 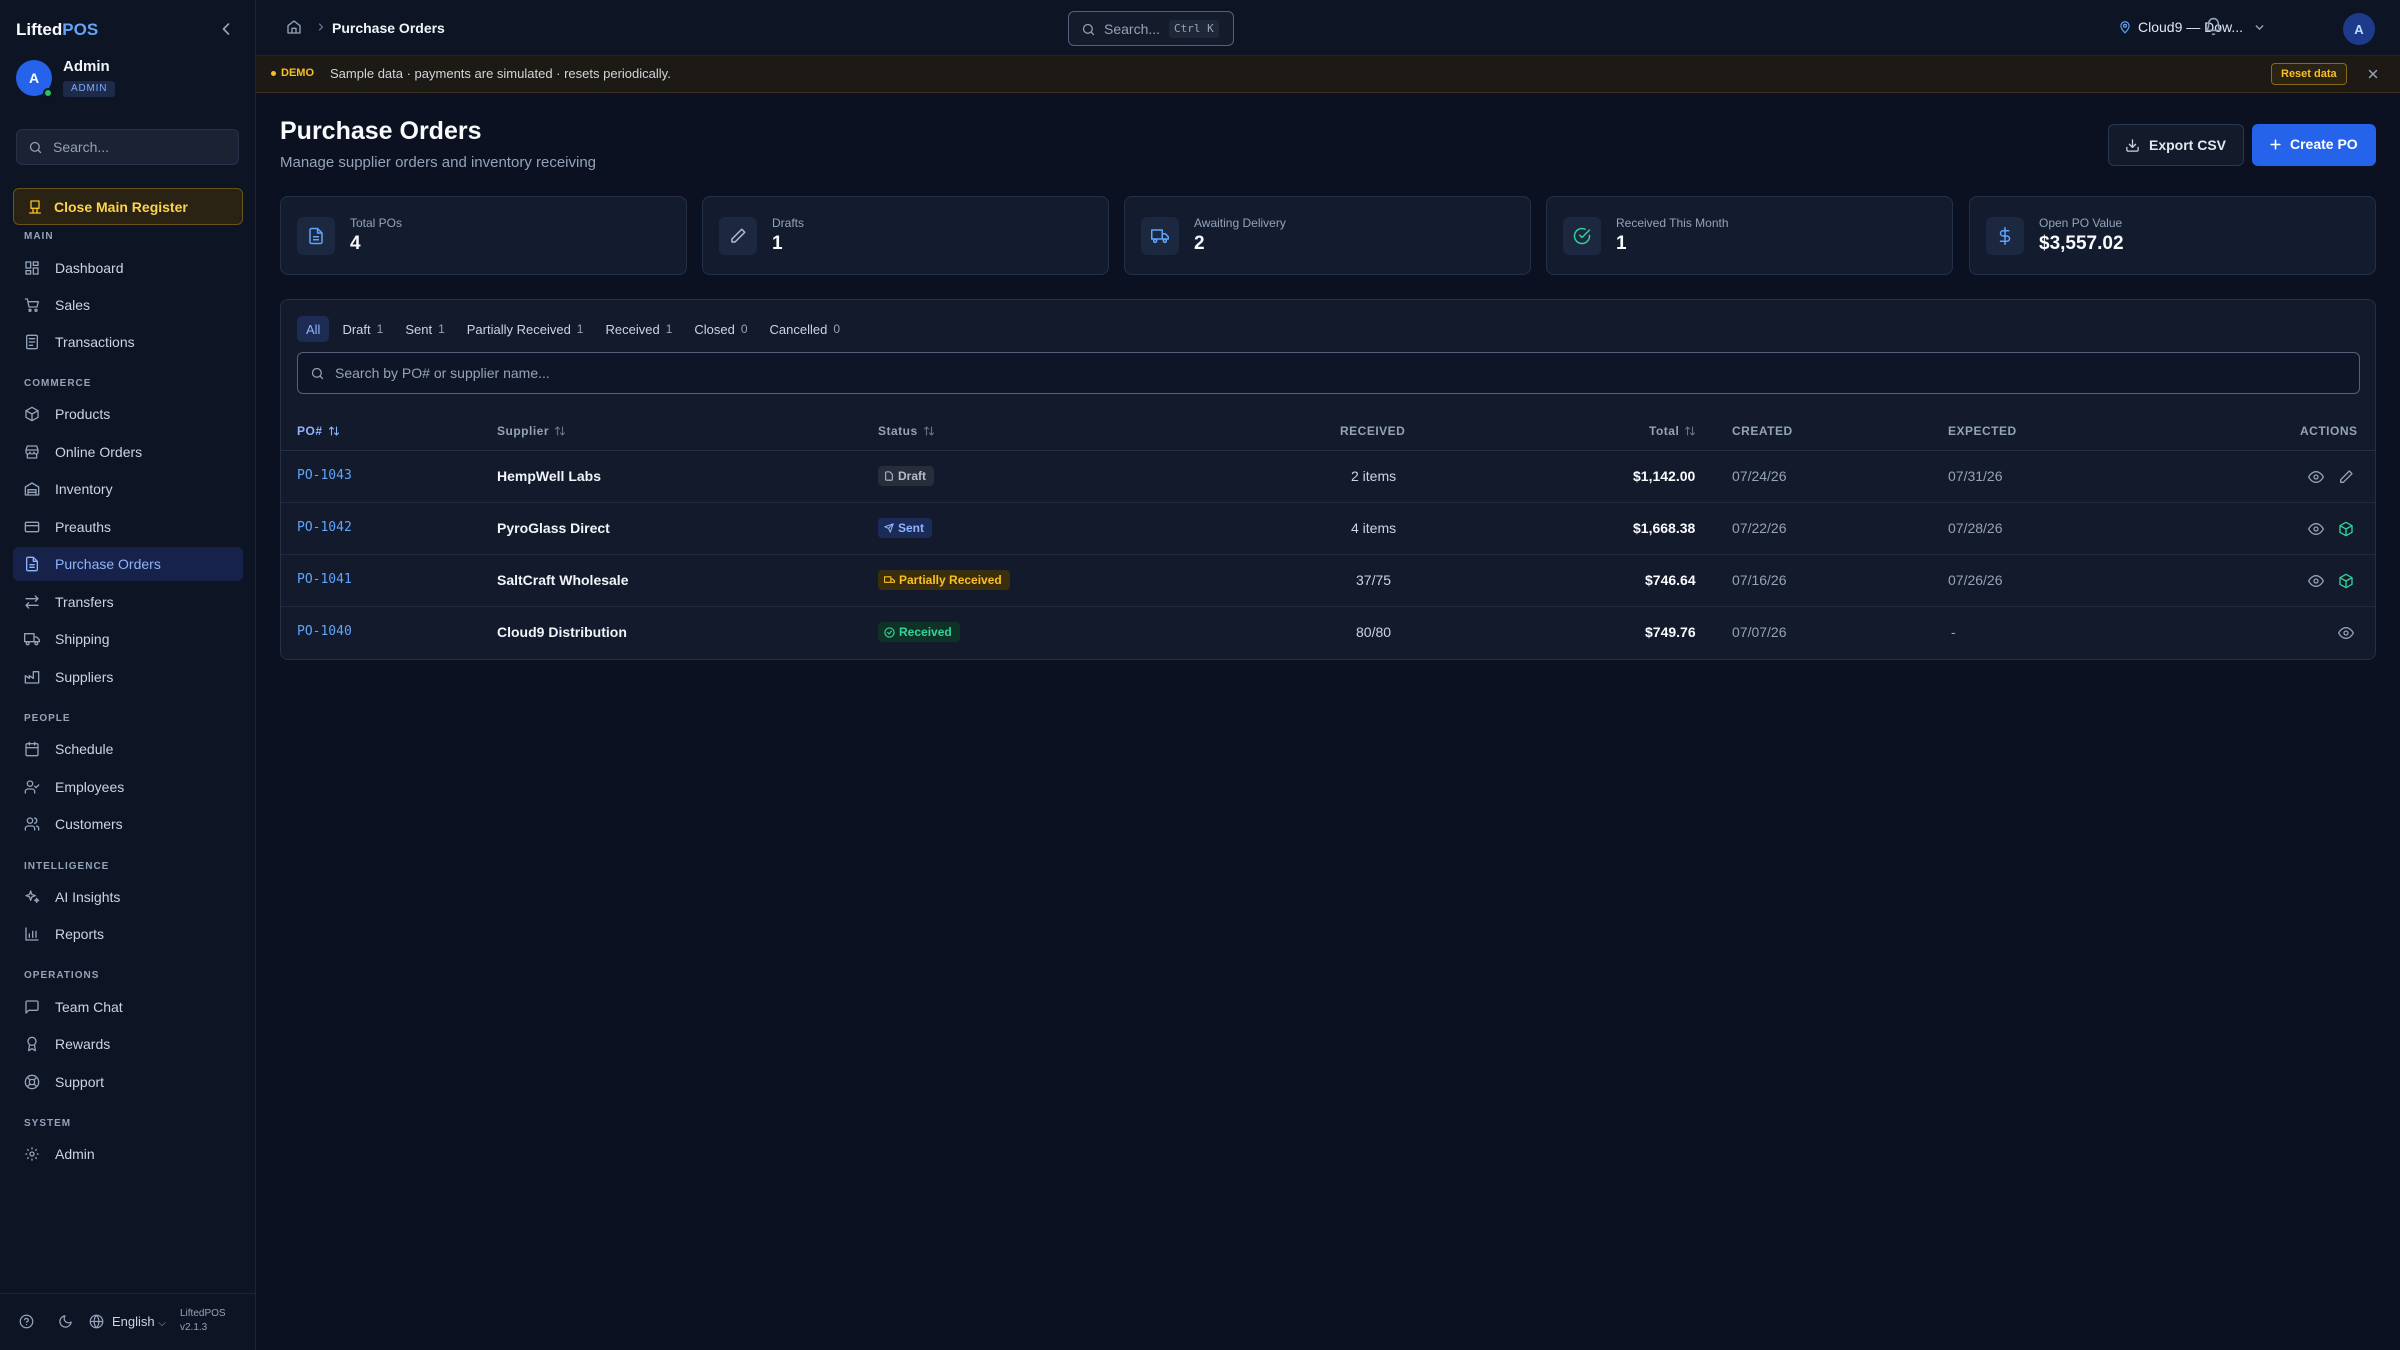 I want to click on status-badge: Draft, so click(x=906, y=476).